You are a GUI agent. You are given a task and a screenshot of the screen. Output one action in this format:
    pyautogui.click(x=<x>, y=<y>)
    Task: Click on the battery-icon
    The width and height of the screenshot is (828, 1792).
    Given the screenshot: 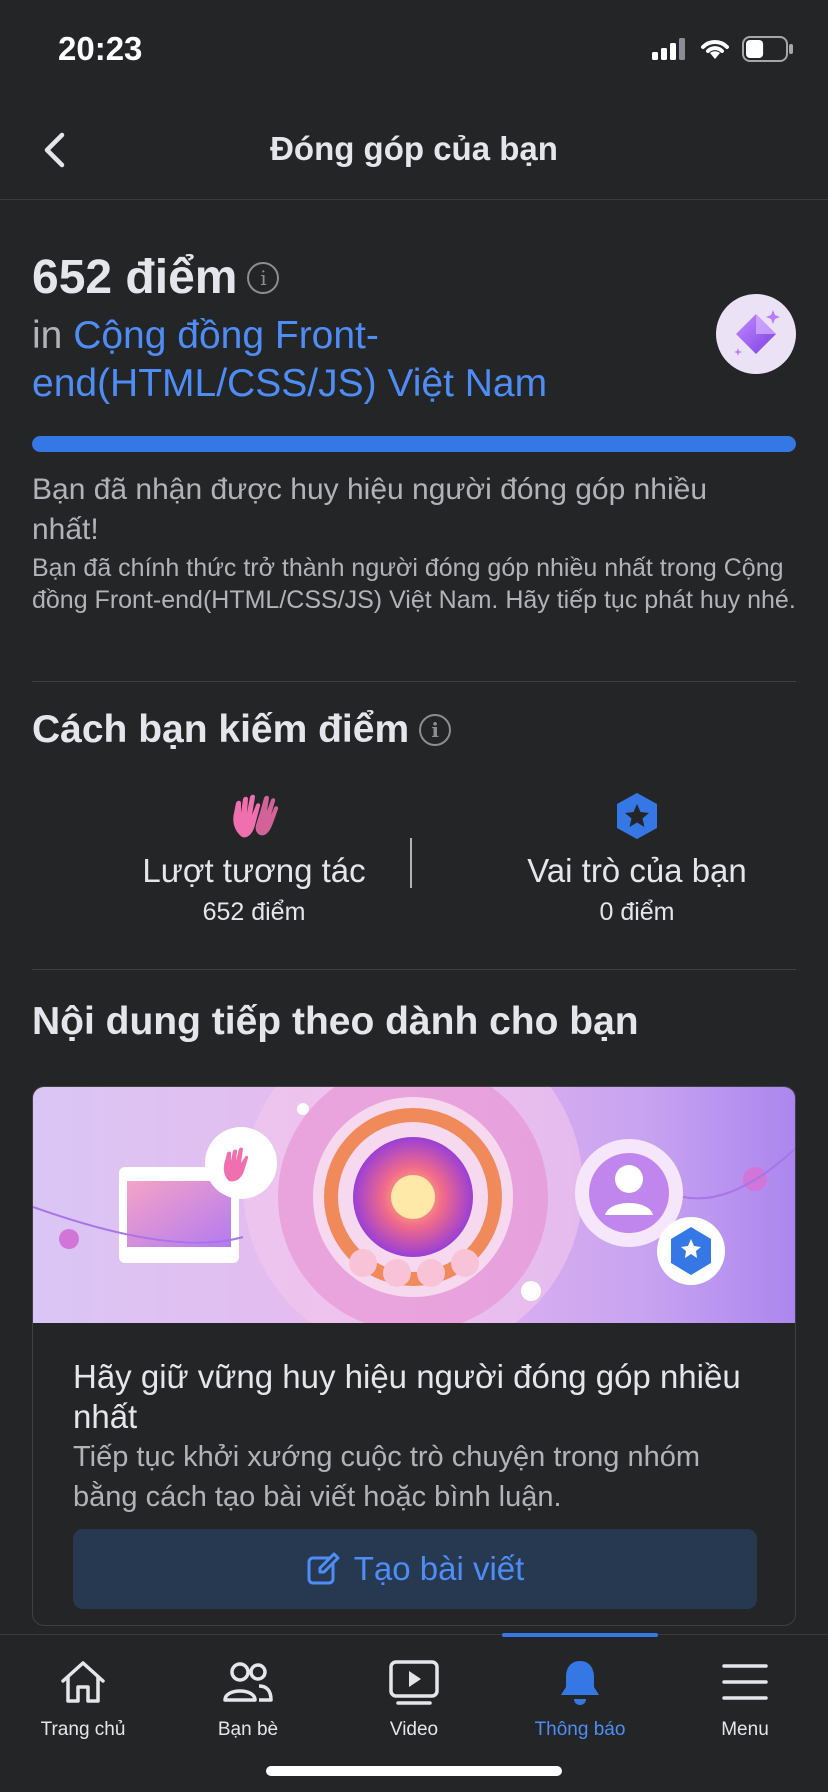 What is the action you would take?
    pyautogui.click(x=767, y=49)
    